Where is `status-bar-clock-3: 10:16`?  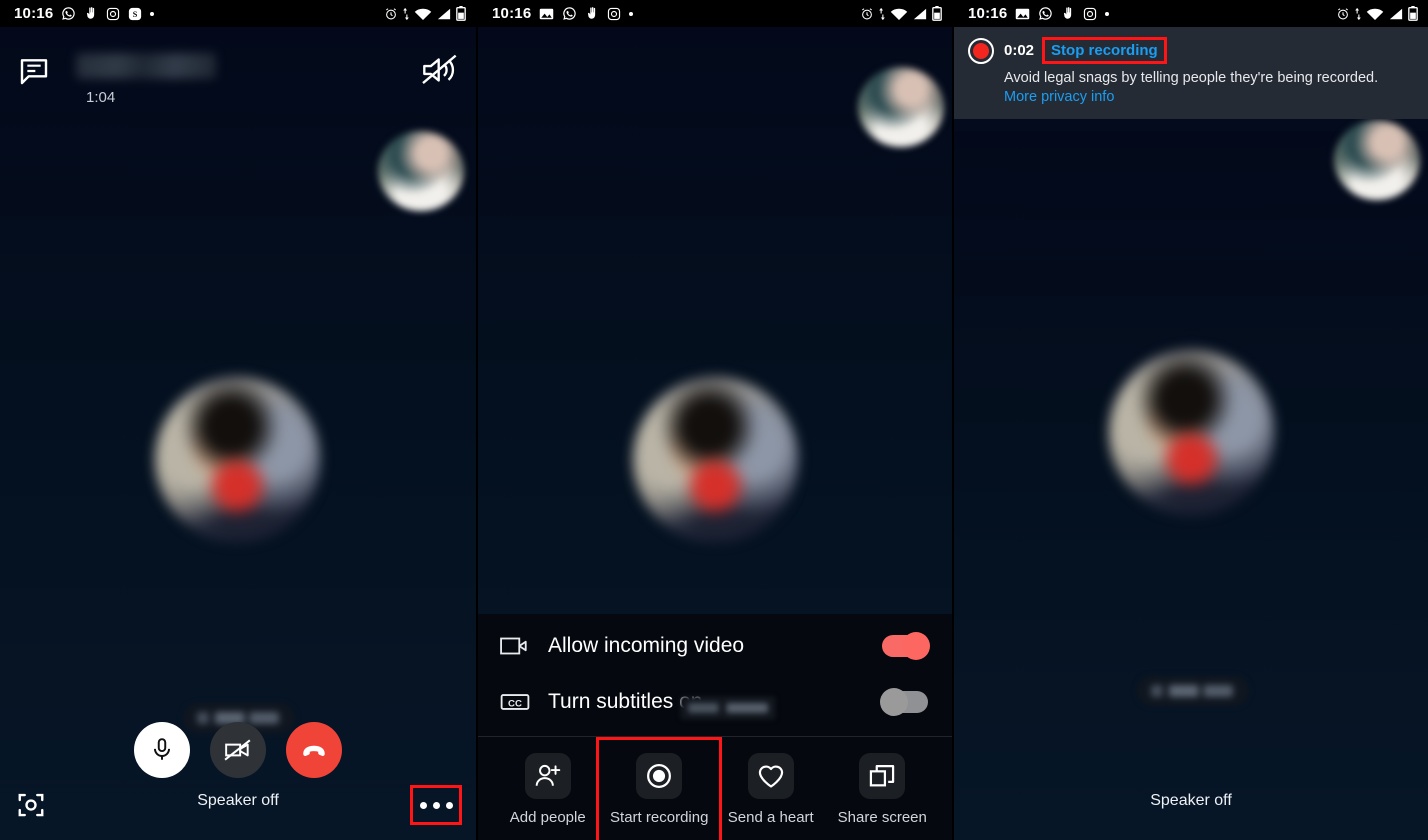
status-bar-clock-3: 10:16 is located at coordinates (988, 13).